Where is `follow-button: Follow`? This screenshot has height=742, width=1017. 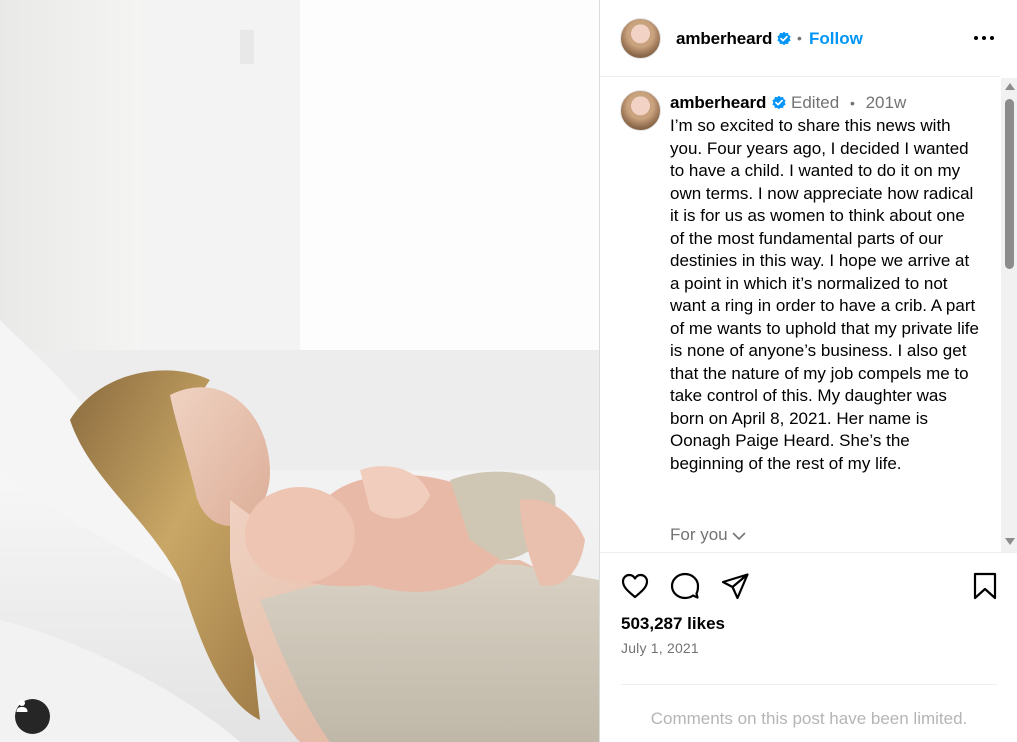
follow-button: Follow is located at coordinates (836, 39).